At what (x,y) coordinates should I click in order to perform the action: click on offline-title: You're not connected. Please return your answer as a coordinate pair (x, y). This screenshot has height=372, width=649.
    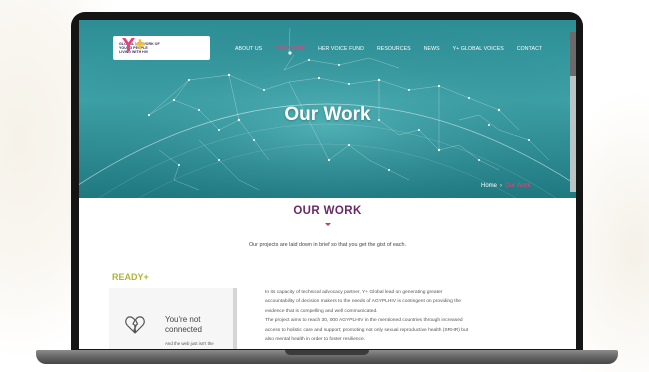
    Looking at the image, I should click on (183, 325).